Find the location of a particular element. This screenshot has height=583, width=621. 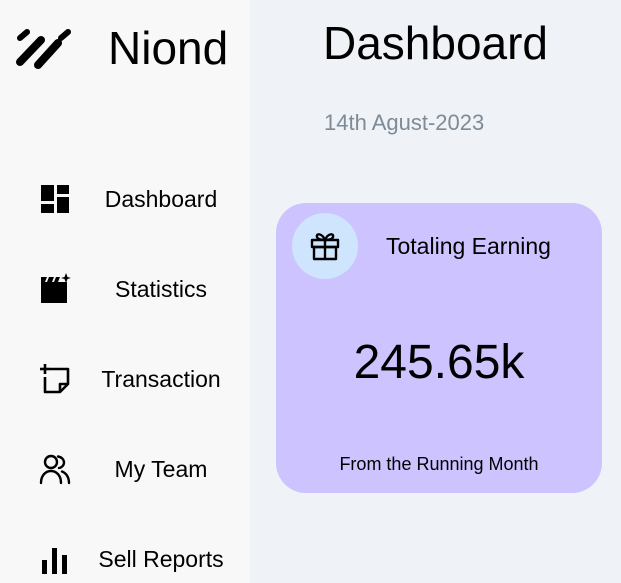

card-icon-badge is located at coordinates (325, 246).